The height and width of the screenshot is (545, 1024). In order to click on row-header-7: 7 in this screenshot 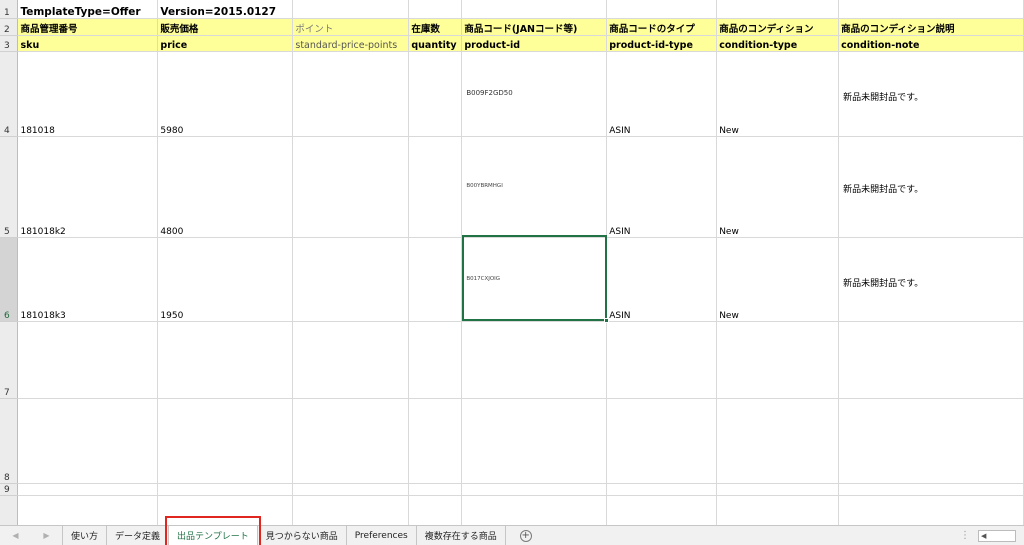, I will do `click(9, 360)`.